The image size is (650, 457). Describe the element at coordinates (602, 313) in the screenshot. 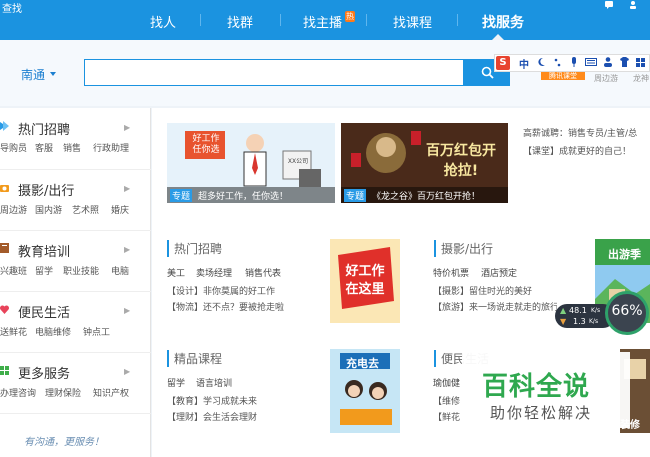

I see `network-speed-widget: ▲ 48.1 K/s ▼ 1.3 K/s 66%` at that location.